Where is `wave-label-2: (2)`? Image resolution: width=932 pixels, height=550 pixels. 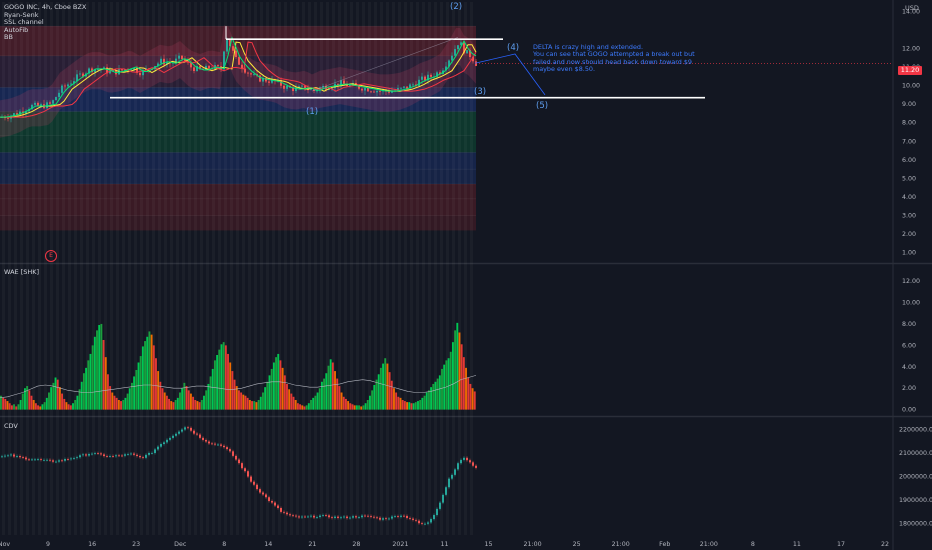 wave-label-2: (2) is located at coordinates (456, 7).